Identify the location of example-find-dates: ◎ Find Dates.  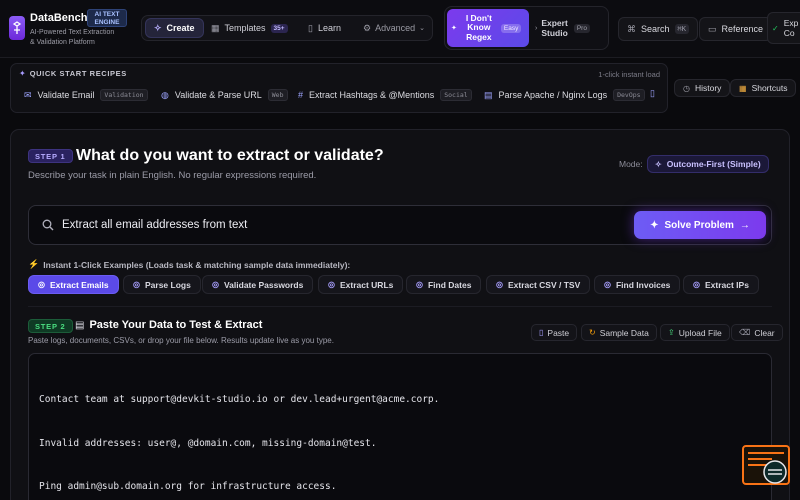
(444, 284).